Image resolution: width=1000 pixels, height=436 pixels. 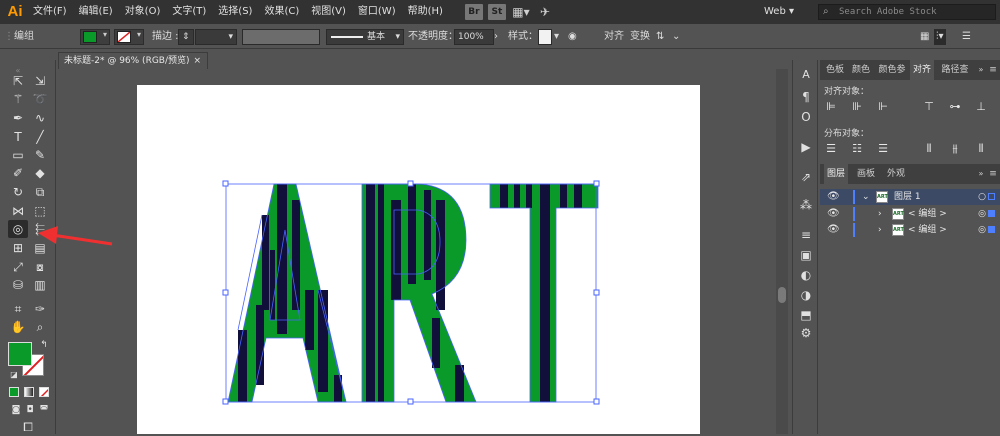 I want to click on distribute-bottom-icon: ☰, so click(x=883, y=149).